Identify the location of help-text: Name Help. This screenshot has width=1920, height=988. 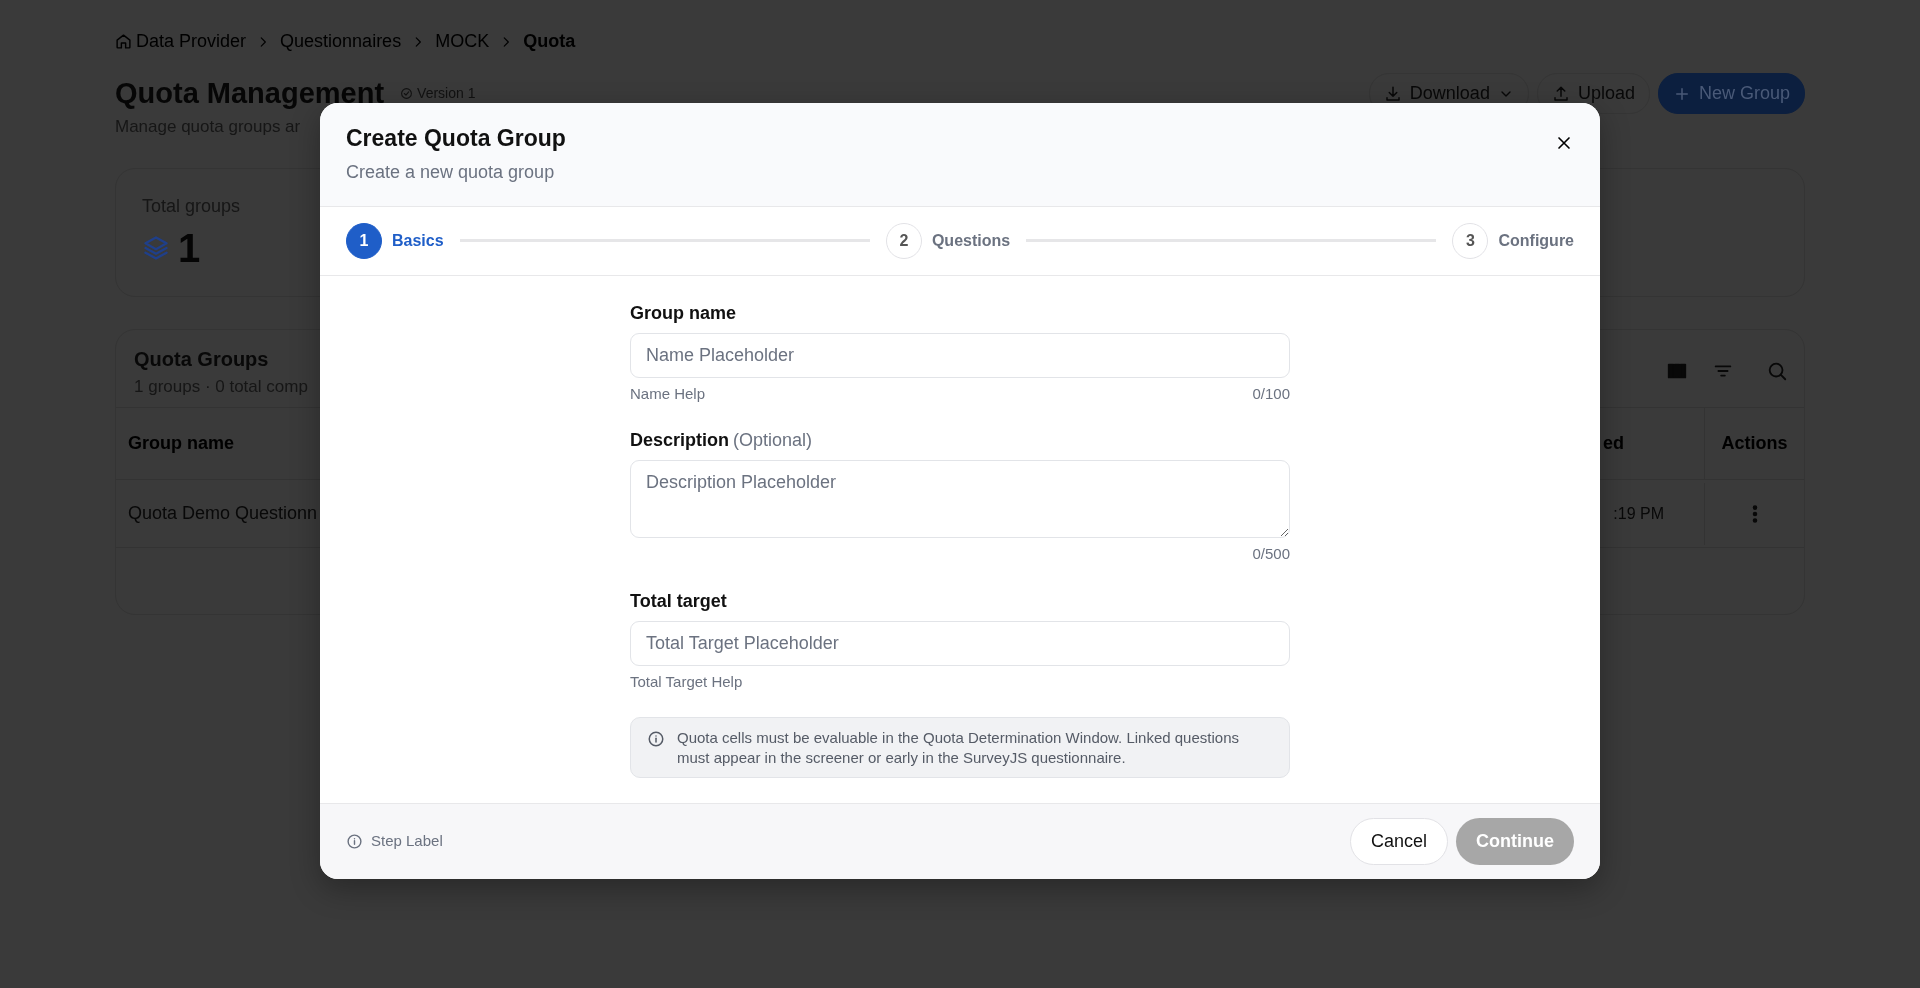
(668, 393).